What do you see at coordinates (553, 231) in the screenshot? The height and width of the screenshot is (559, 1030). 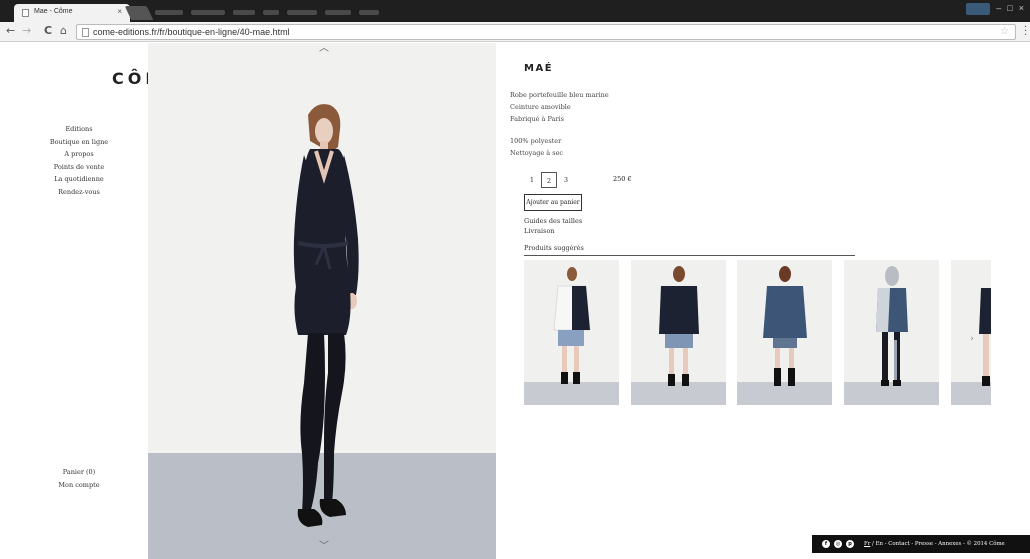 I see `delivery-link: Livraison` at bounding box center [553, 231].